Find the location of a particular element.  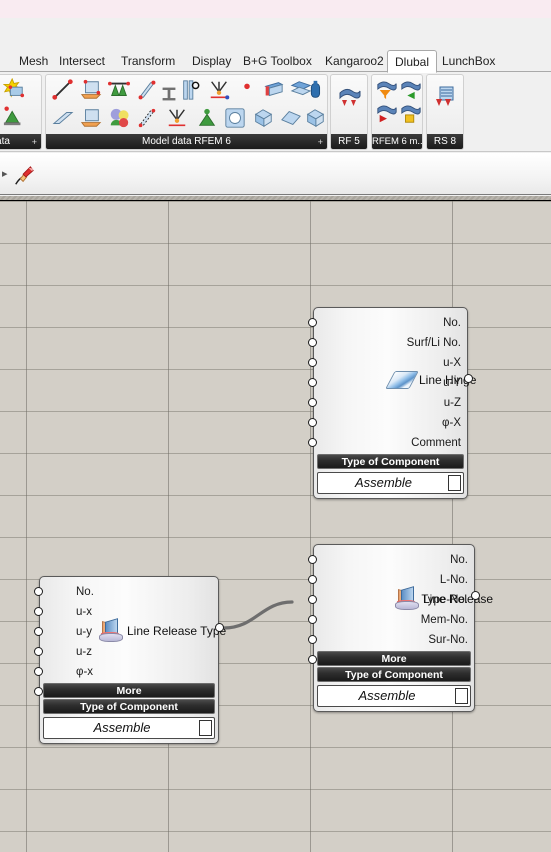

tab-b-g-toolbox: B+G Toolbox is located at coordinates (277, 61).